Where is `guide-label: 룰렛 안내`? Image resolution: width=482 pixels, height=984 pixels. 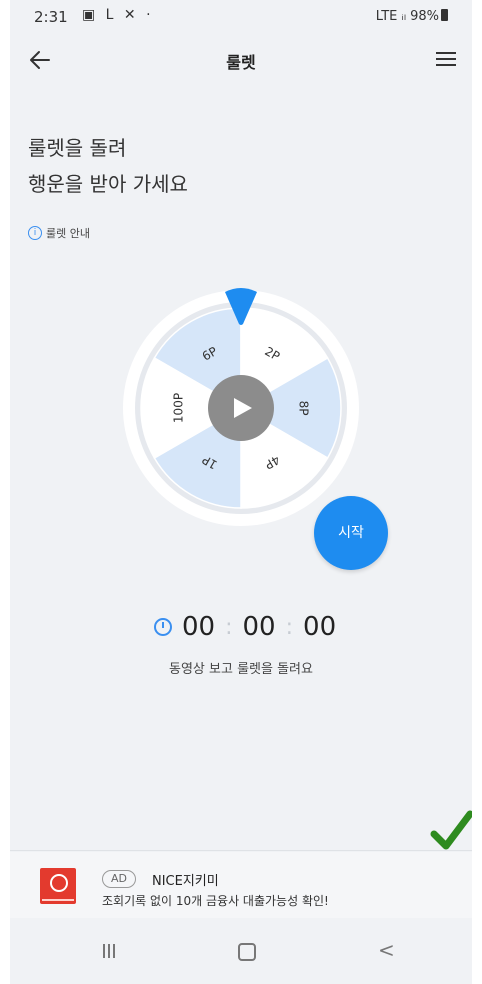 guide-label: 룰렛 안내 is located at coordinates (68, 233).